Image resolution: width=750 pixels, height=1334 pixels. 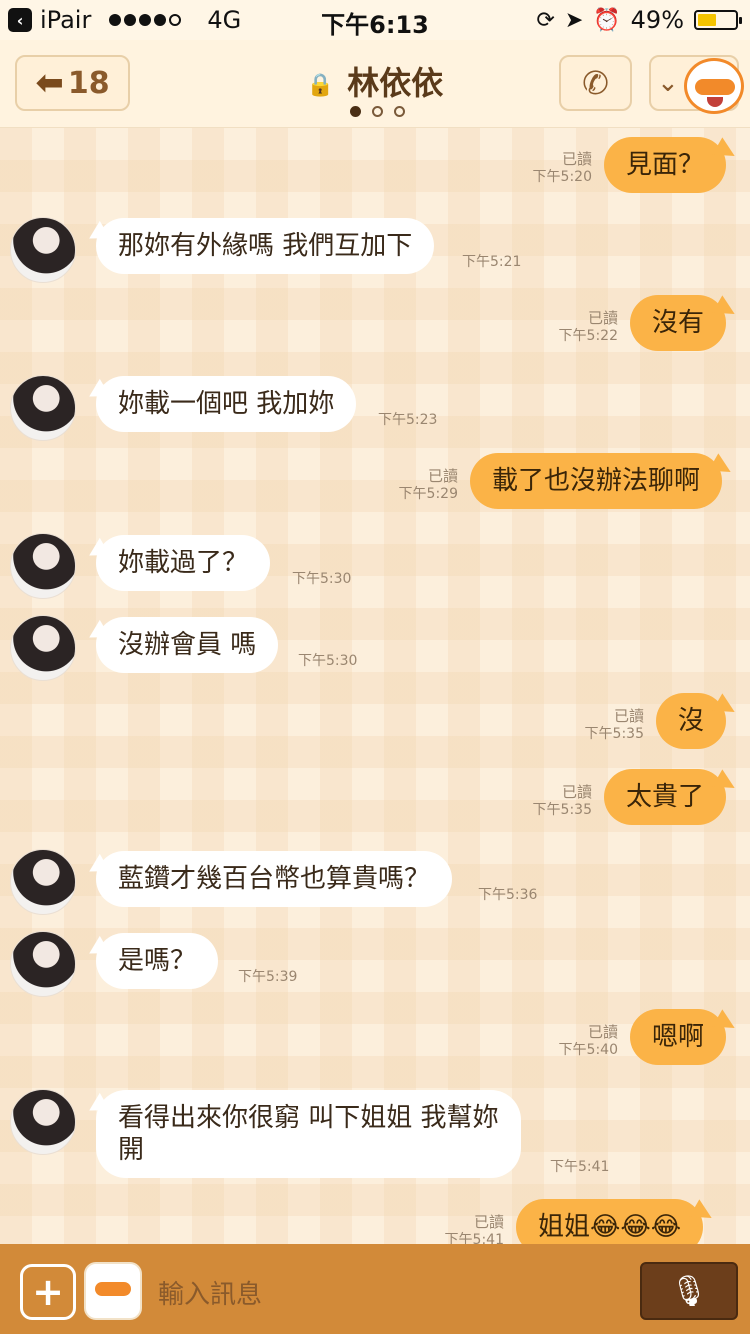 I want to click on message-bubble-outgoing: 沒有, so click(x=678, y=323).